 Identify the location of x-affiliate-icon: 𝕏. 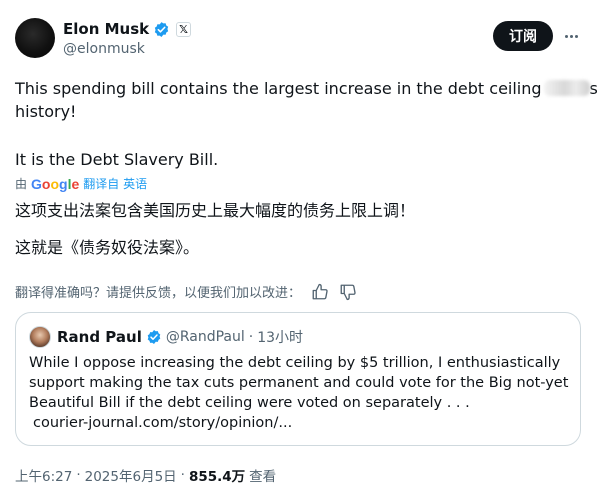
(184, 29).